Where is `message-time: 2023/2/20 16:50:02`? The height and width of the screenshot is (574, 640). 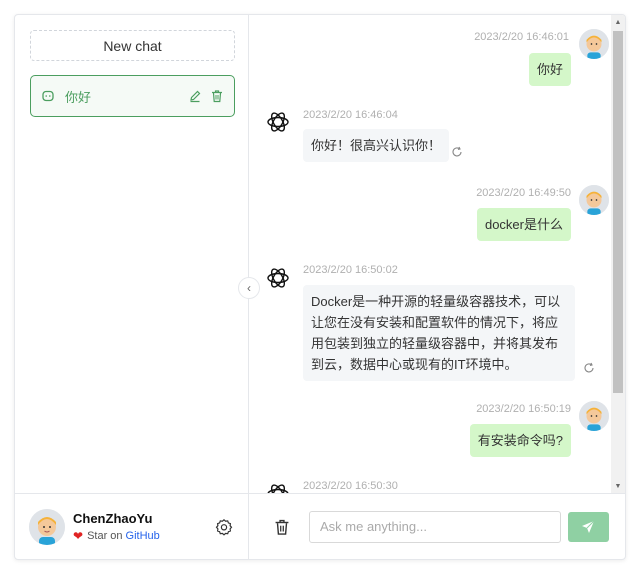
message-time: 2023/2/20 16:50:02 is located at coordinates (350, 270).